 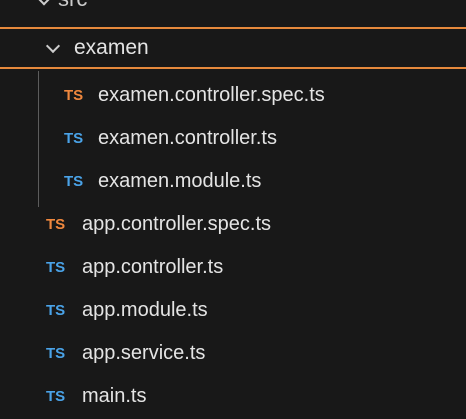 I want to click on file-name: examen.controller.spec.ts, so click(x=211, y=94).